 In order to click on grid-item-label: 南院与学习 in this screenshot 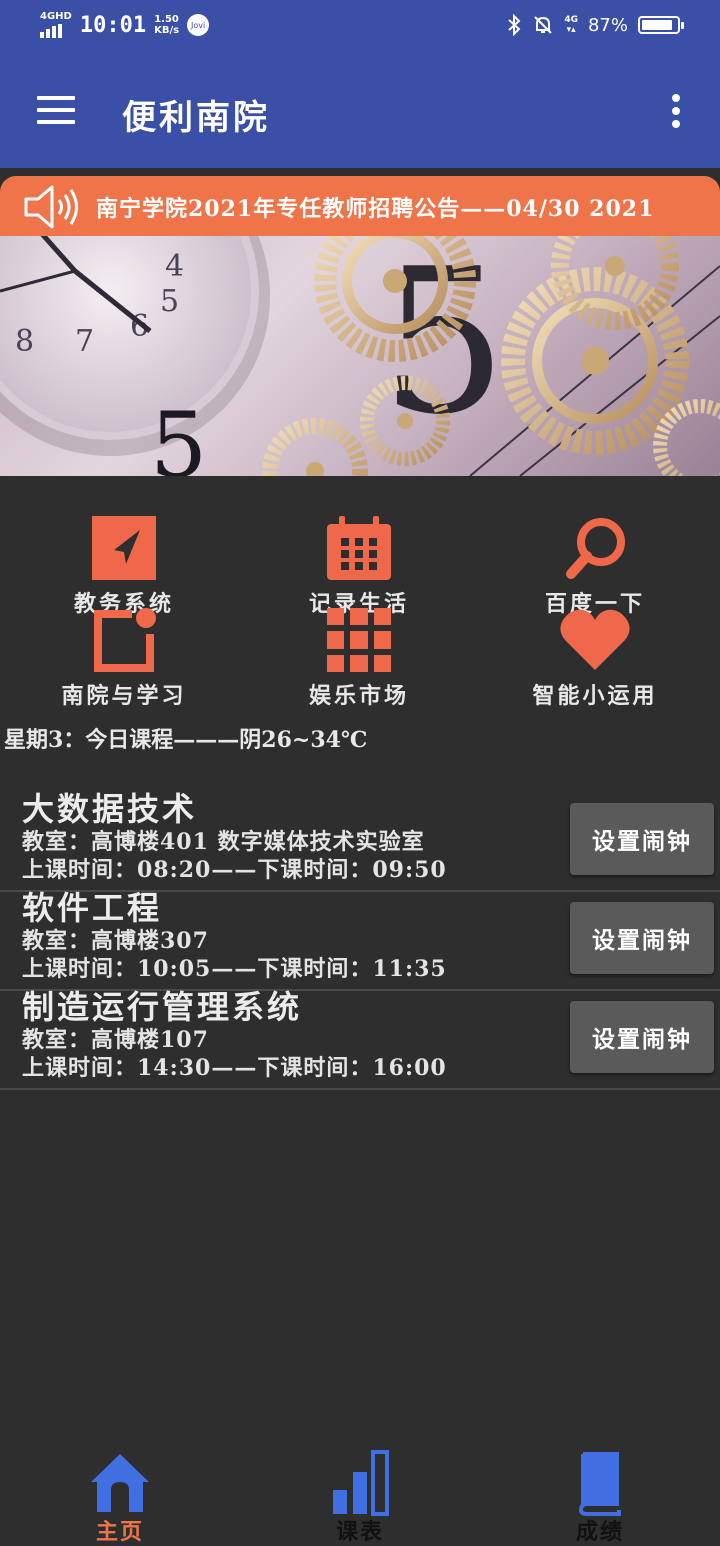, I will do `click(124, 696)`.